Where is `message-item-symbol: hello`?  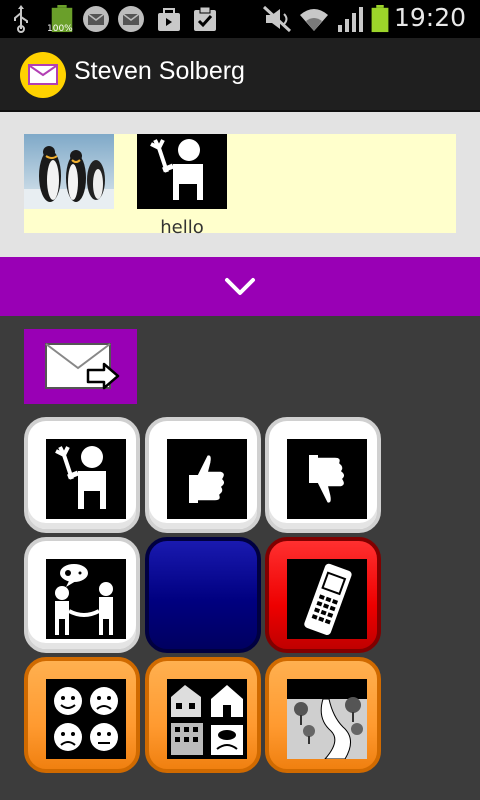
message-item-symbol: hello is located at coordinates (182, 186).